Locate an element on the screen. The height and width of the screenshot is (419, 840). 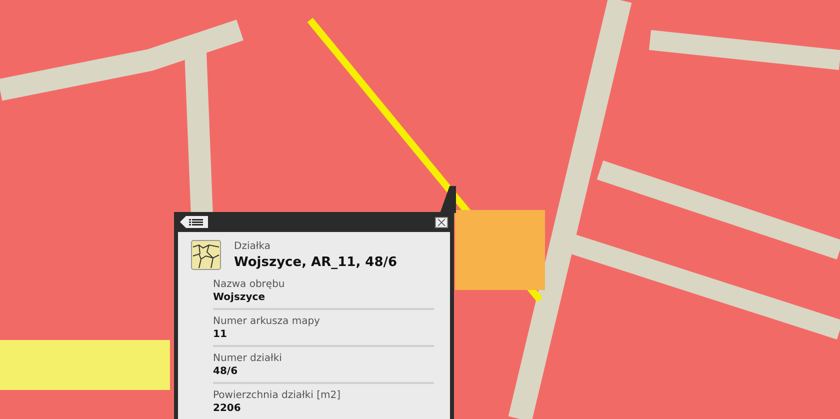
parcel-map-icon is located at coordinates (206, 255).